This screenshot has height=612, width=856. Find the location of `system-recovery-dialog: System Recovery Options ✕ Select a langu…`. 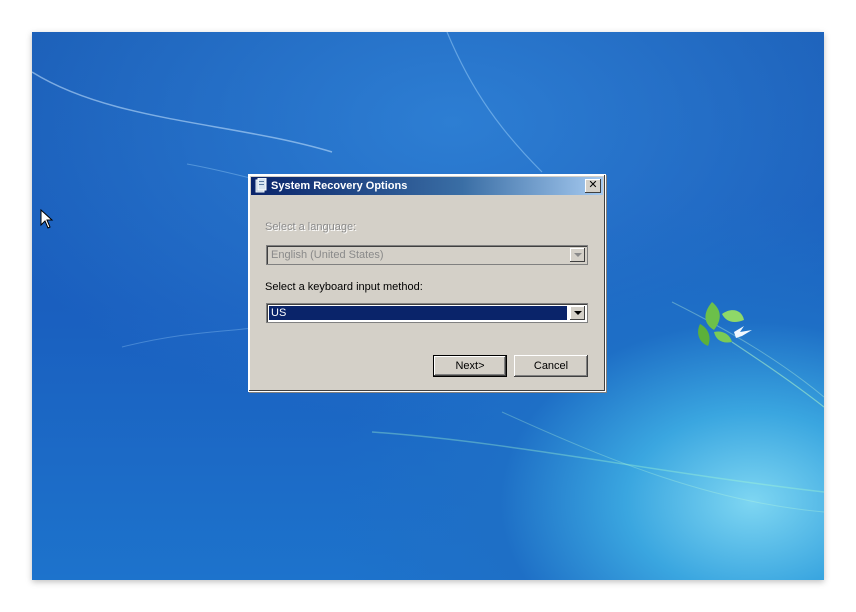

system-recovery-dialog: System Recovery Options ✕ Select a langu… is located at coordinates (427, 283).